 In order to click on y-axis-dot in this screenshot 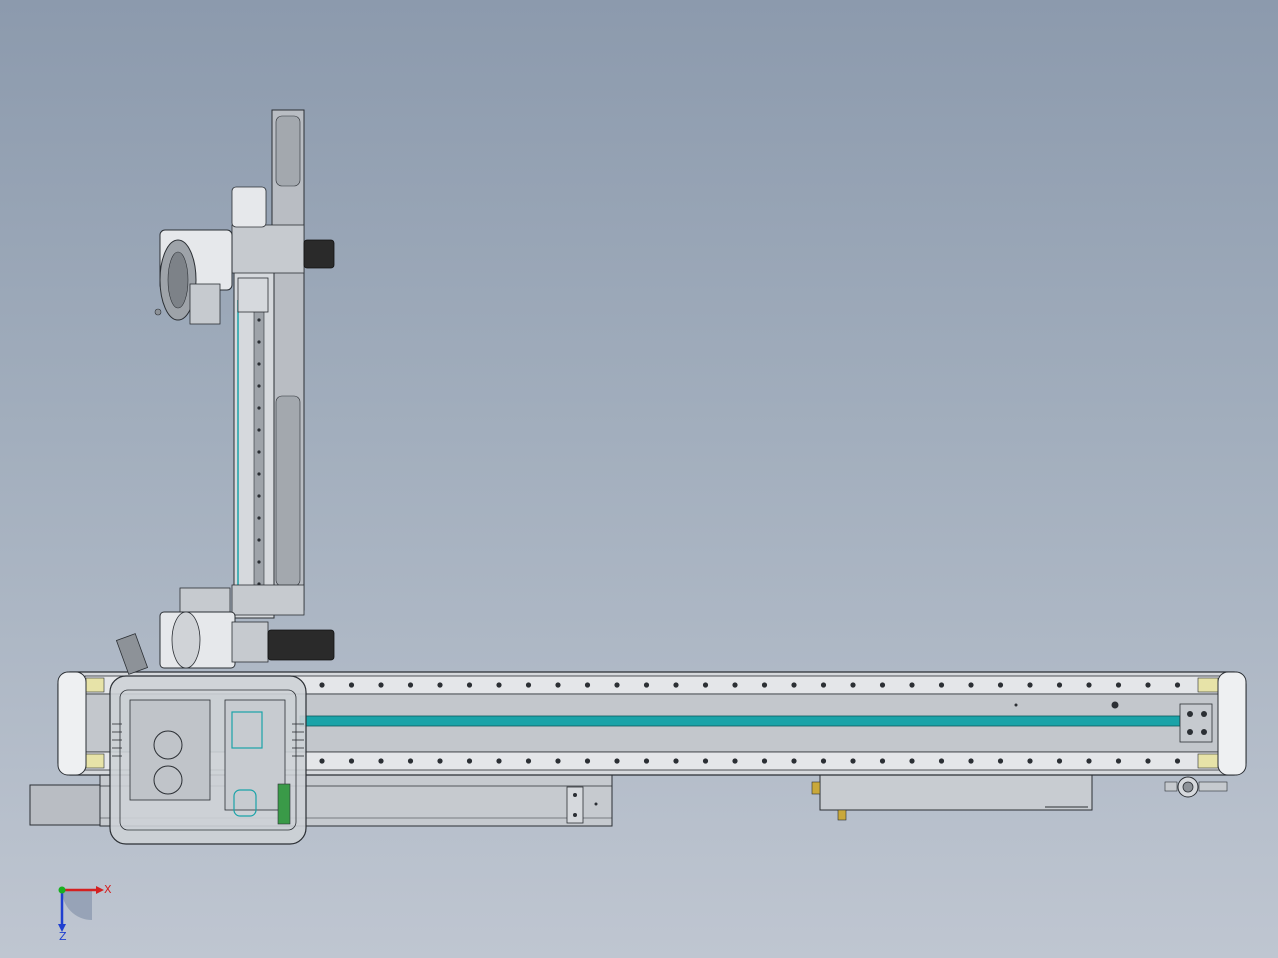, I will do `click(62, 890)`.